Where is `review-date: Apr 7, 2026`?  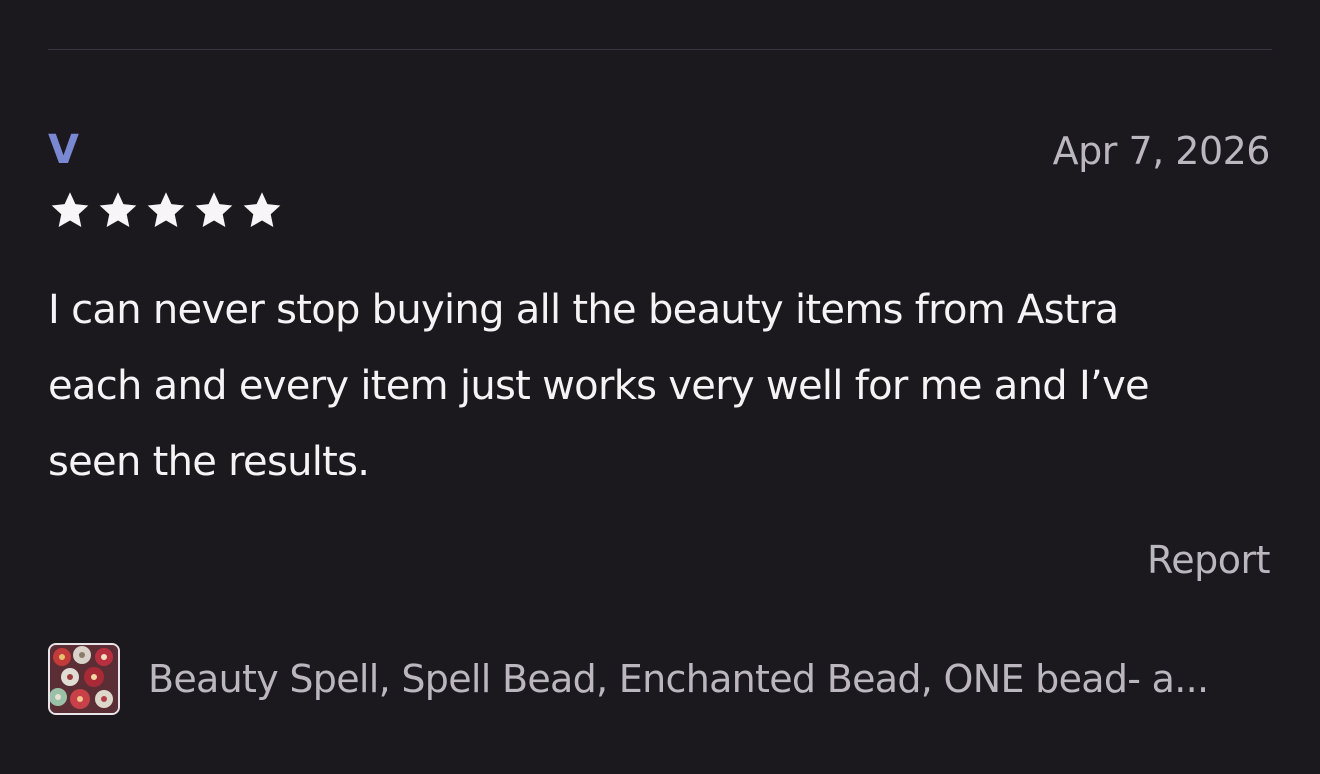 review-date: Apr 7, 2026 is located at coordinates (1161, 151).